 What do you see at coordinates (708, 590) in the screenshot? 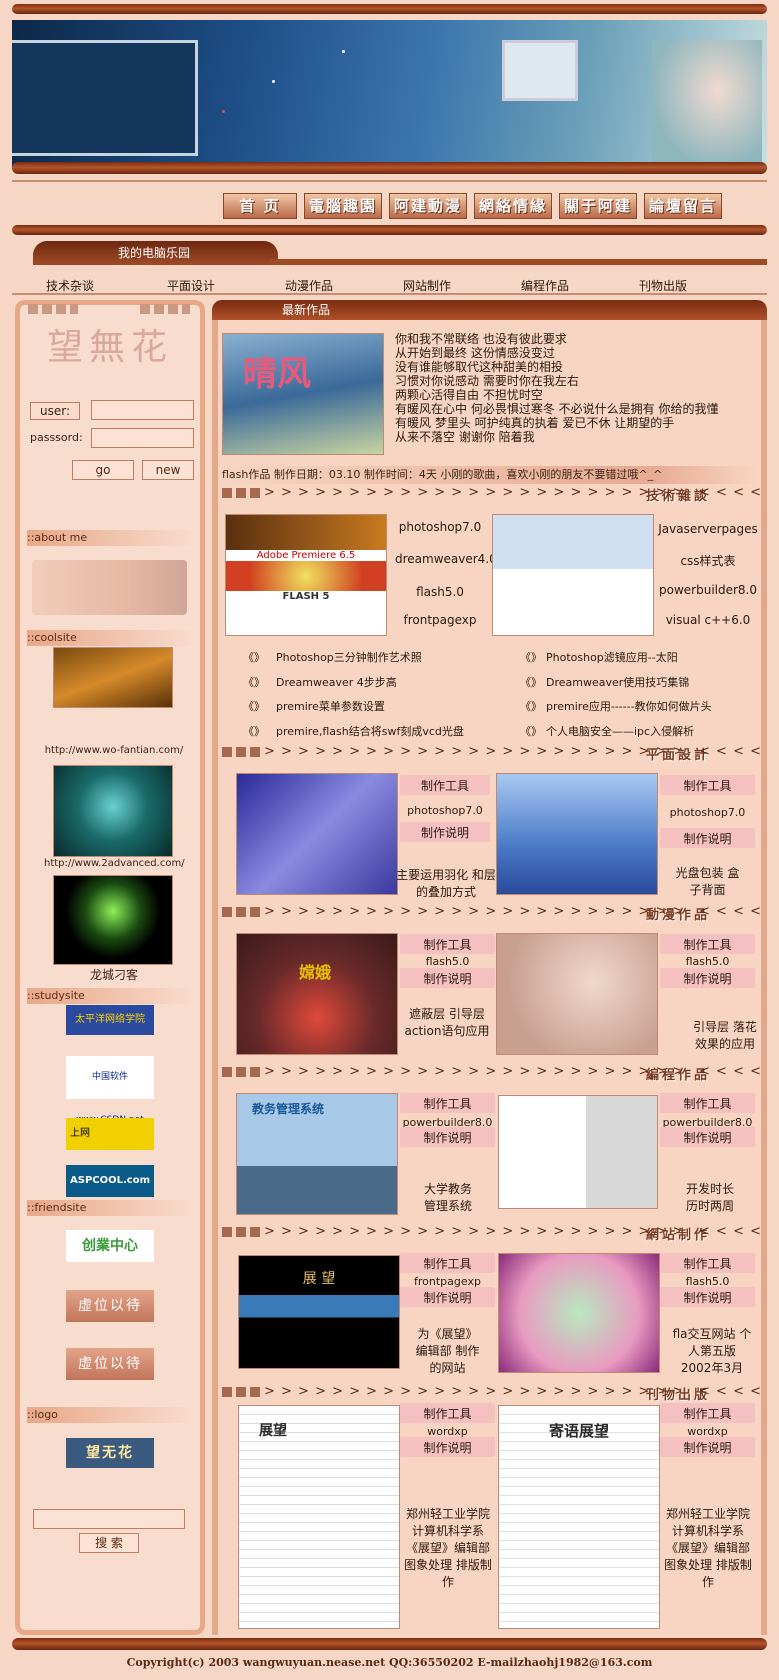
I see `tool-powerbuilder: powerbuilder8.0` at bounding box center [708, 590].